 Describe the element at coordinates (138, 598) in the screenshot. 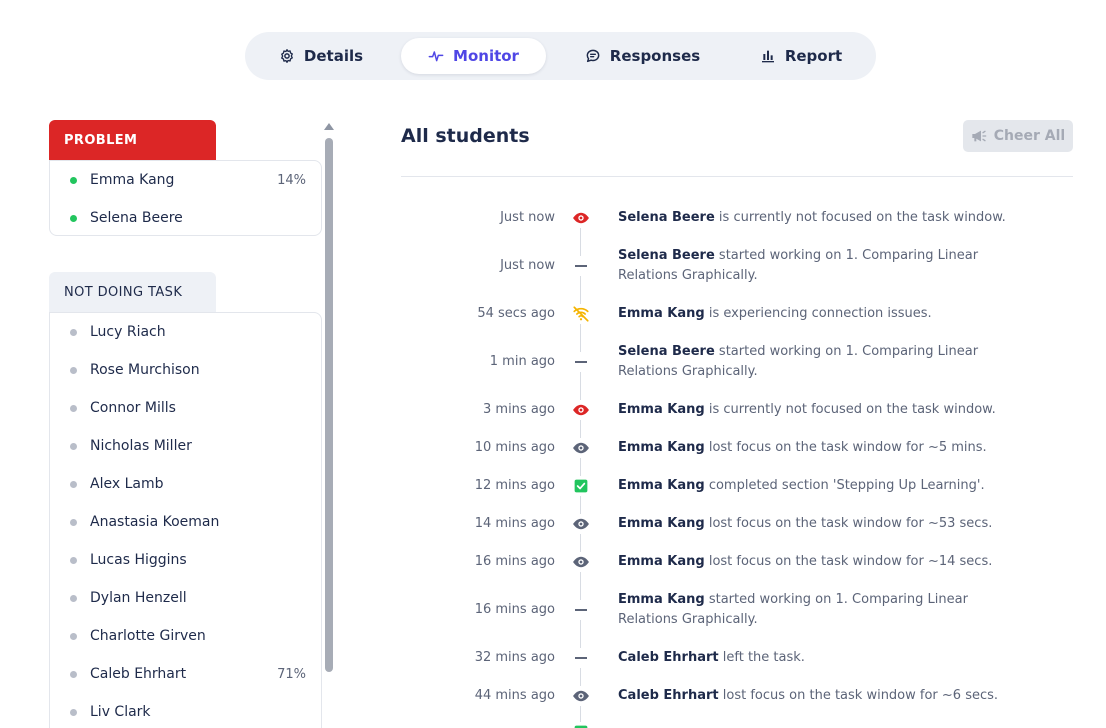

I see `student-name: Dylan Henzell` at that location.